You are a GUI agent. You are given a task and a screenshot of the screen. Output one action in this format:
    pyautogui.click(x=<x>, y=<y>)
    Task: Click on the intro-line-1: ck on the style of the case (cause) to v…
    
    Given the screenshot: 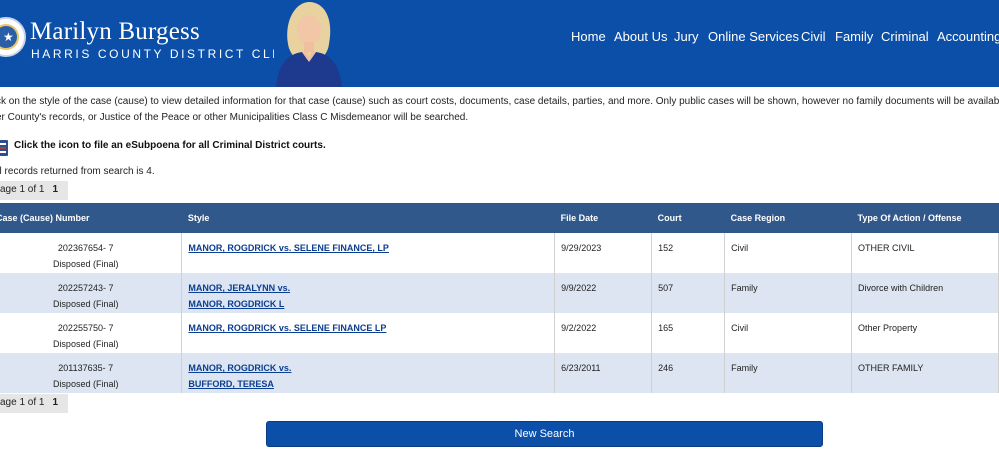 What is the action you would take?
    pyautogui.click(x=499, y=101)
    